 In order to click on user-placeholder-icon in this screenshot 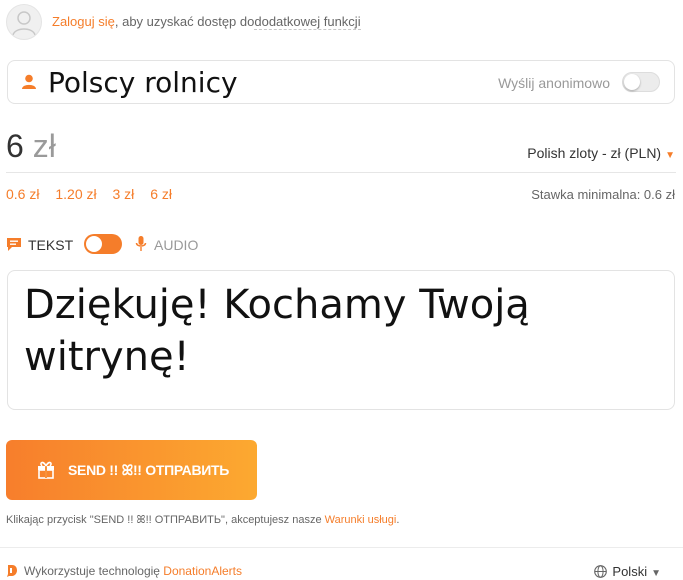, I will do `click(24, 23)`.